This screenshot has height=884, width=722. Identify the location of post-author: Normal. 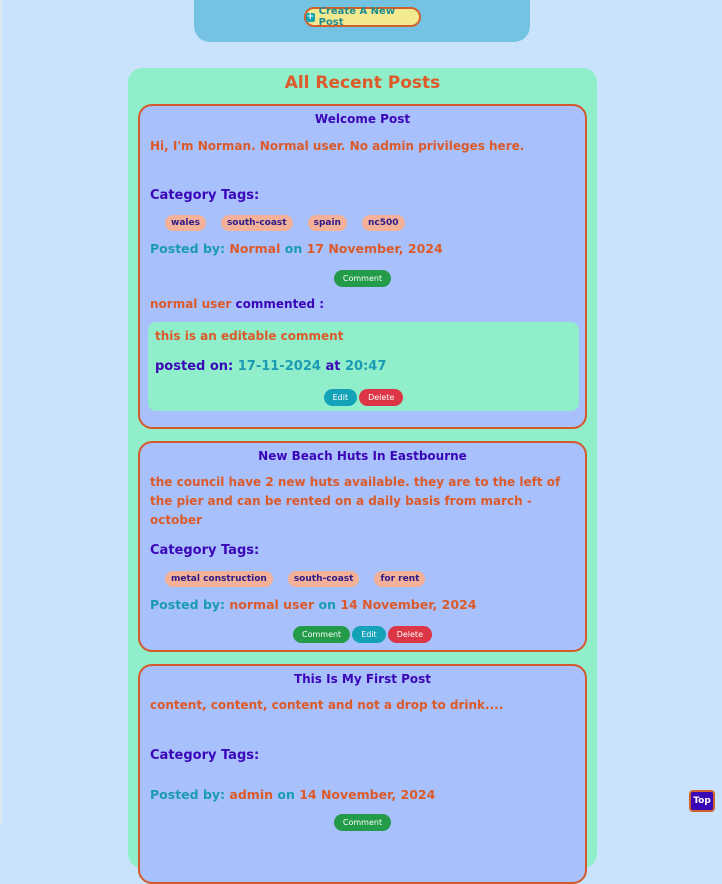
(255, 248).